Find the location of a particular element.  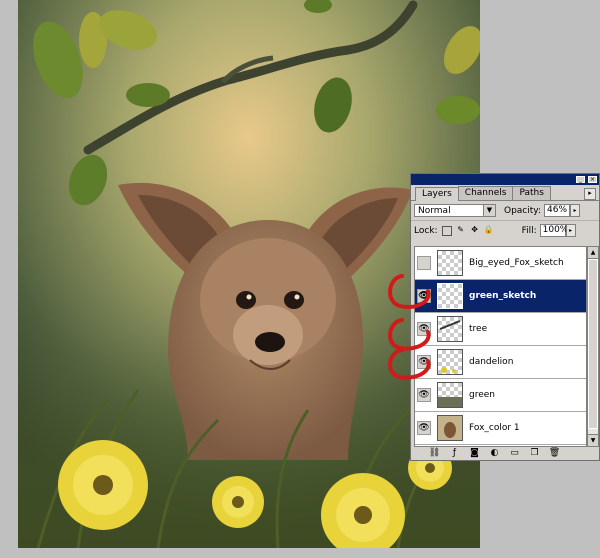

layer-name: dandelion is located at coordinates (491, 362).